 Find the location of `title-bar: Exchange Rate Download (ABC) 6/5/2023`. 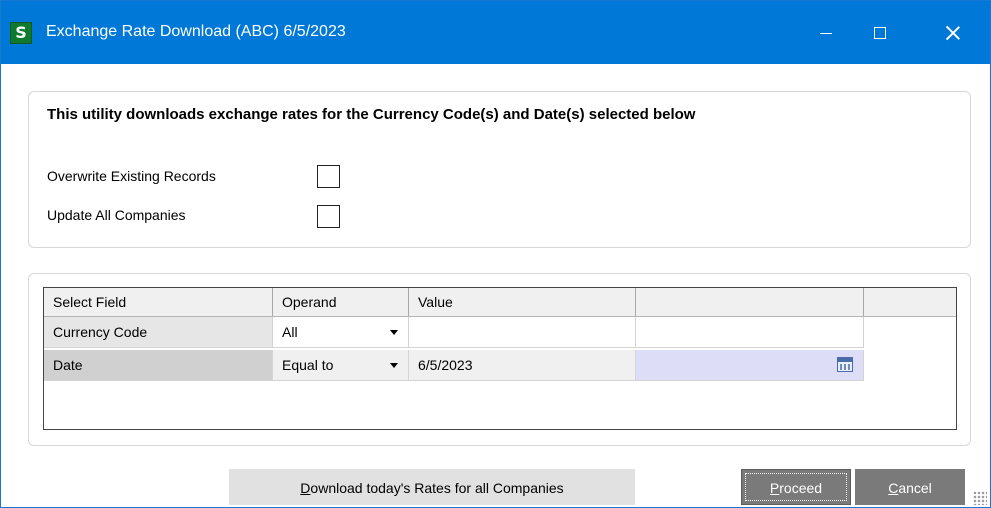

title-bar: Exchange Rate Download (ABC) 6/5/2023 is located at coordinates (495, 32).